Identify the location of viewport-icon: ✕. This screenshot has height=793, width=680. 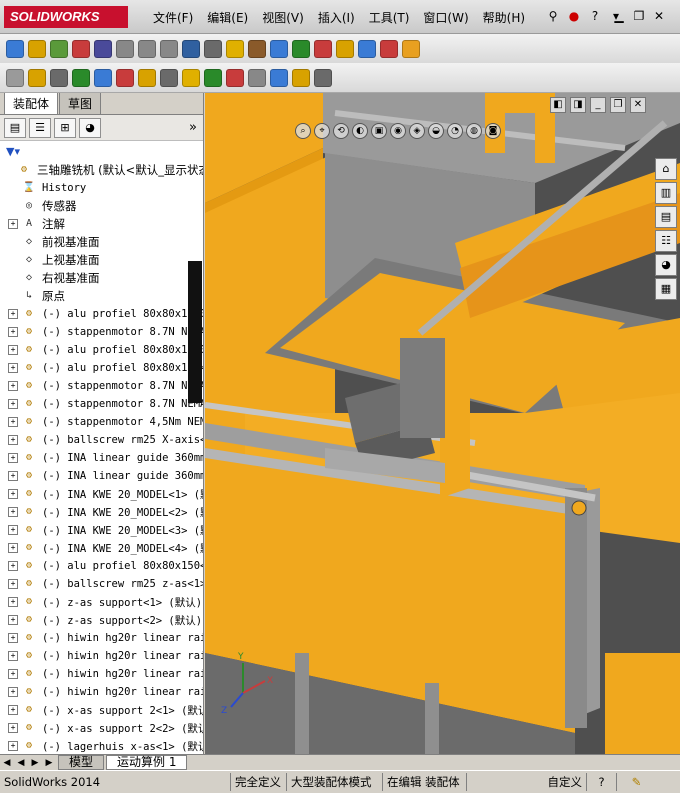
(638, 105).